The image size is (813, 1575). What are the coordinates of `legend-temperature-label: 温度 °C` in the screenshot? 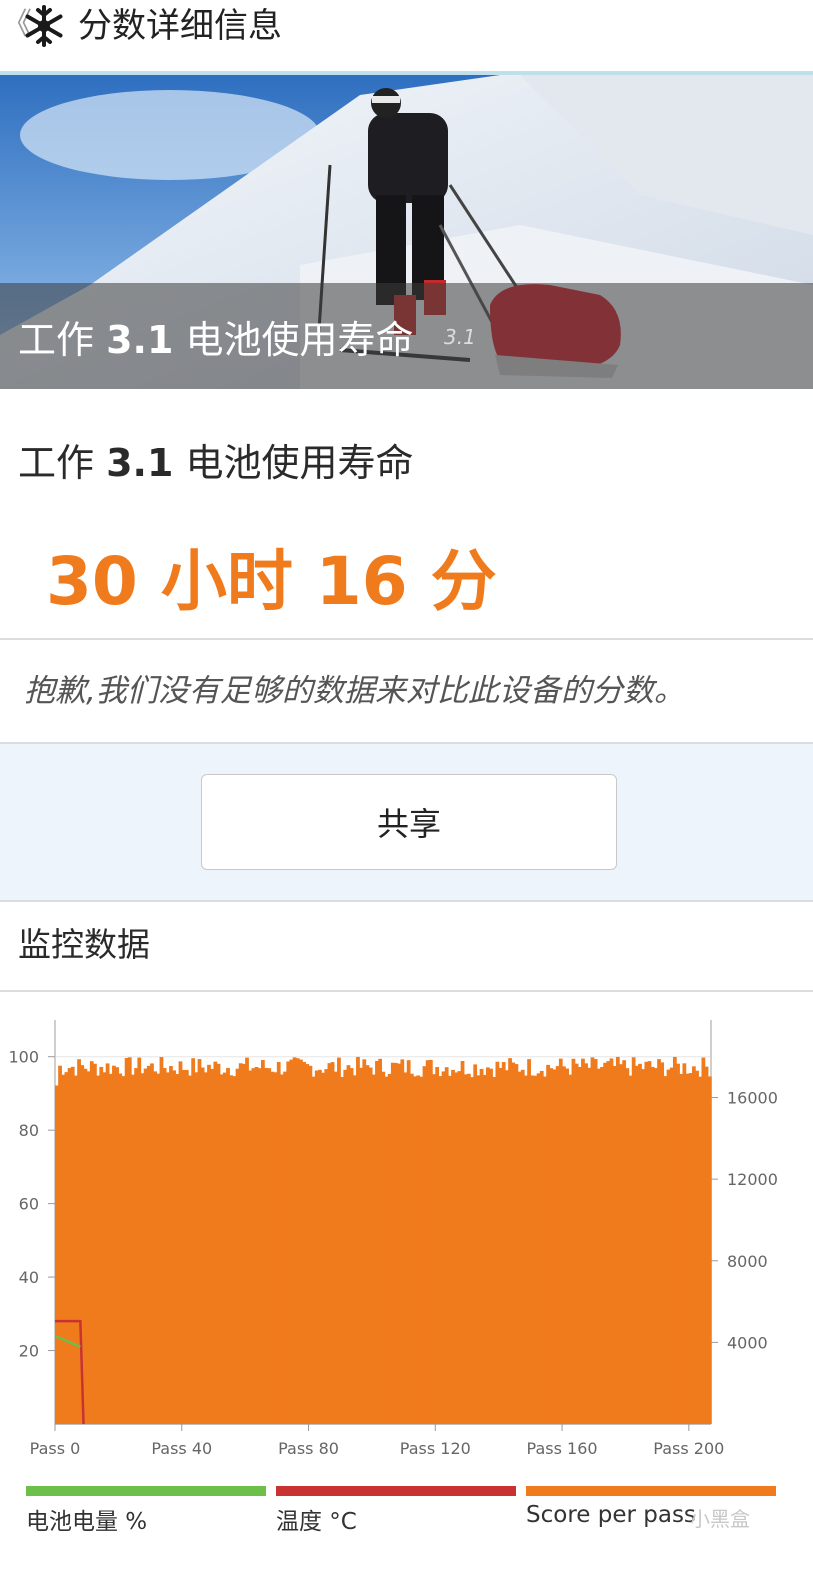 It's located at (316, 1522).